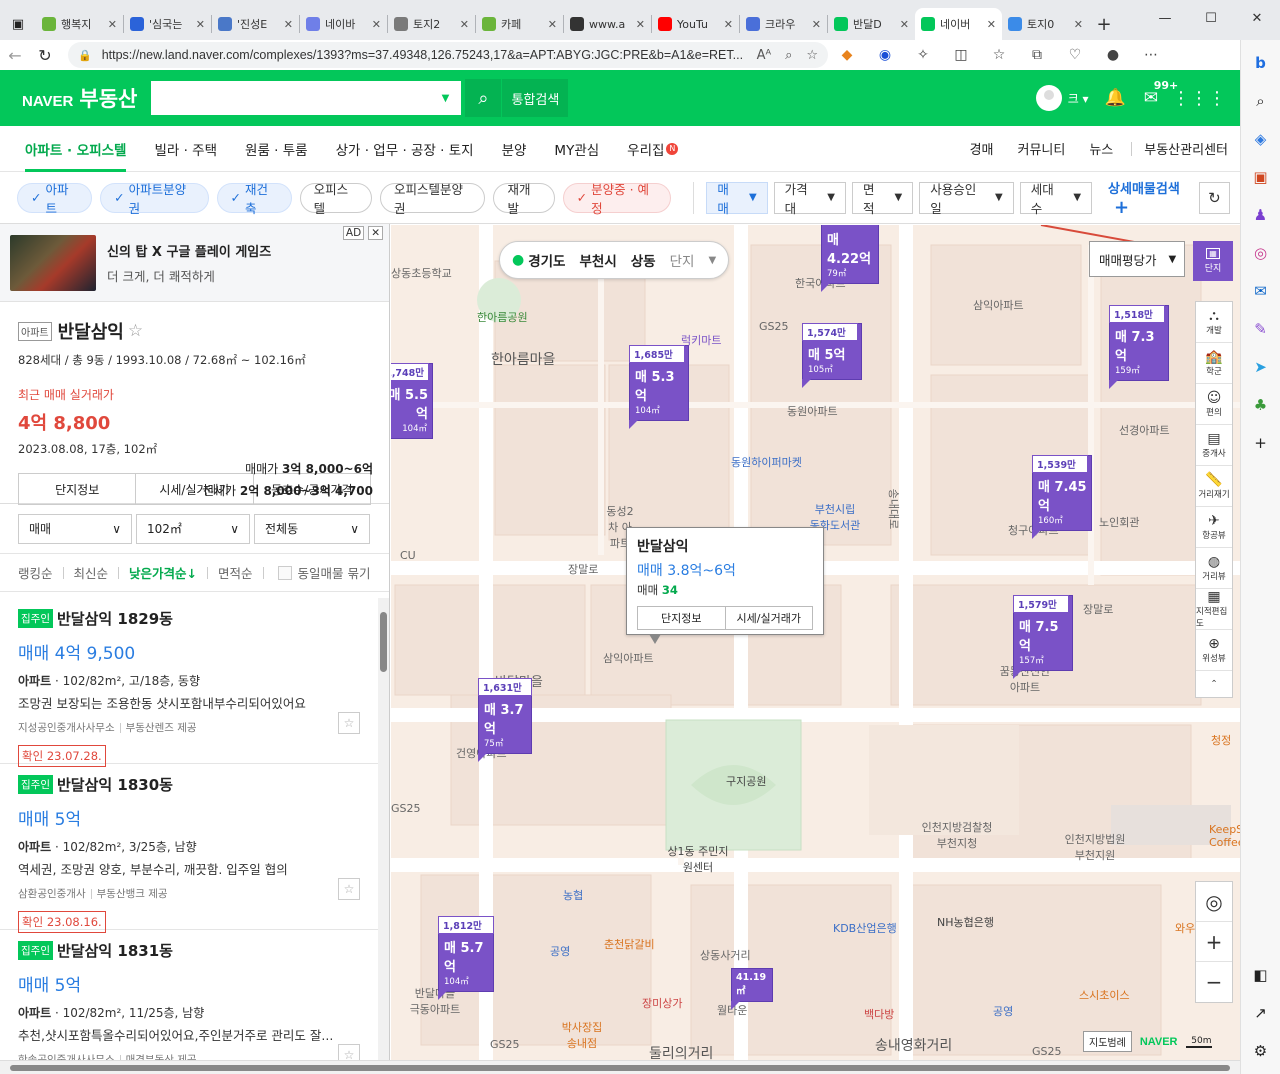 Image resolution: width=1280 pixels, height=1074 pixels. What do you see at coordinates (597, 260) in the screenshot?
I see `region-city: 부천시` at bounding box center [597, 260].